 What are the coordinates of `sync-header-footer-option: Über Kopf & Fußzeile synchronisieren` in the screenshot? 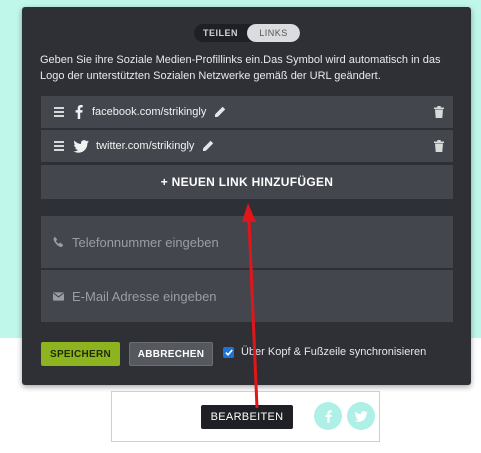 It's located at (324, 352).